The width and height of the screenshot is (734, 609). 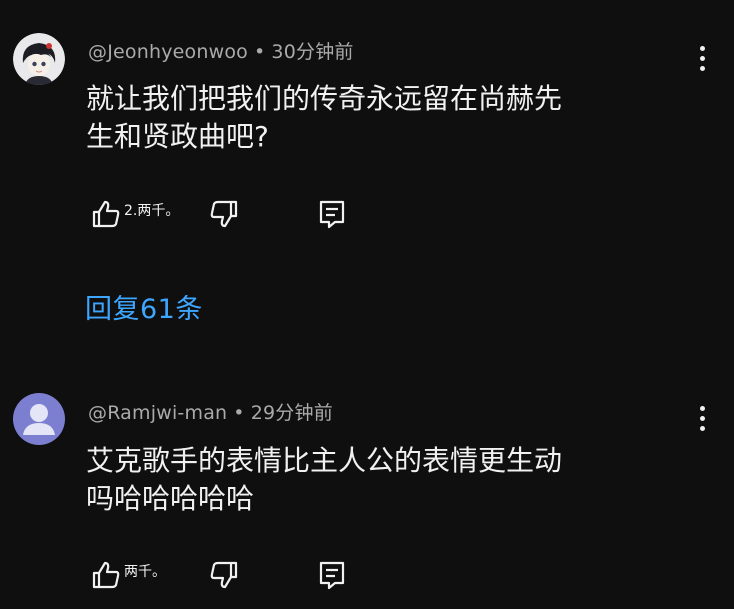 What do you see at coordinates (145, 572) in the screenshot?
I see `like-count: 两千。` at bounding box center [145, 572].